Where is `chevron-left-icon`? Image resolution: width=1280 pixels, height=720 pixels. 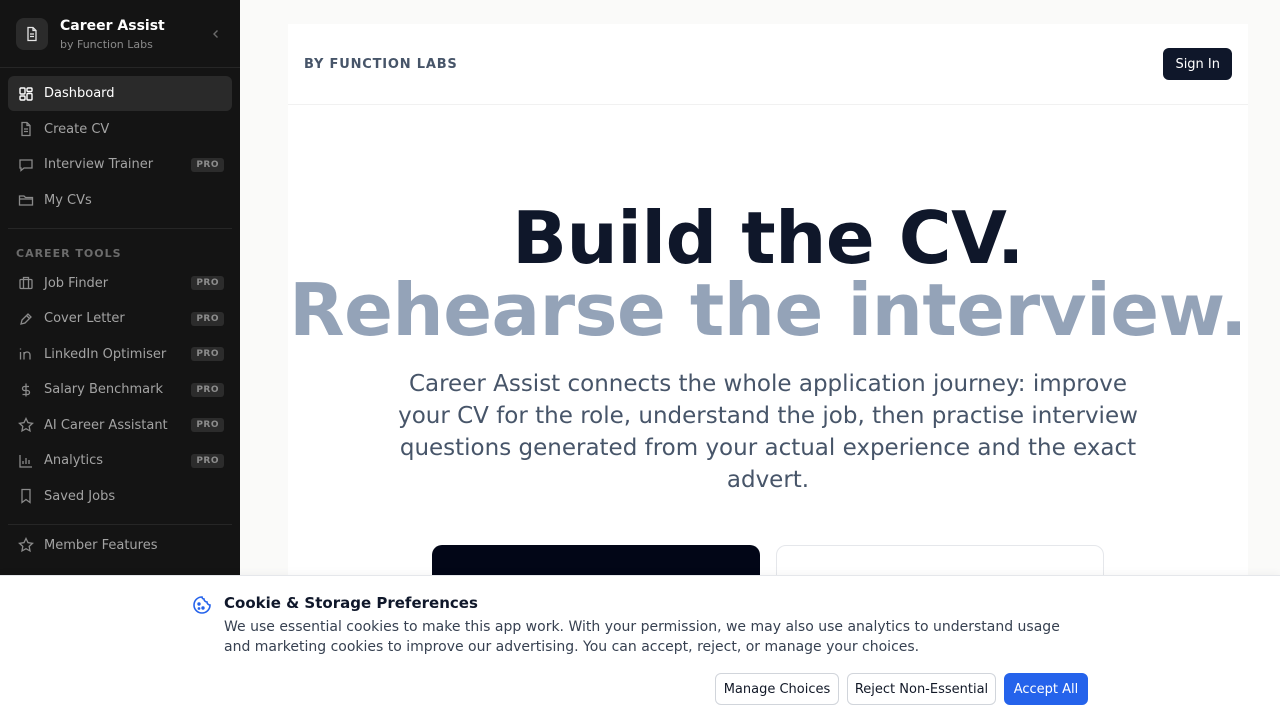
chevron-left-icon is located at coordinates (215, 33).